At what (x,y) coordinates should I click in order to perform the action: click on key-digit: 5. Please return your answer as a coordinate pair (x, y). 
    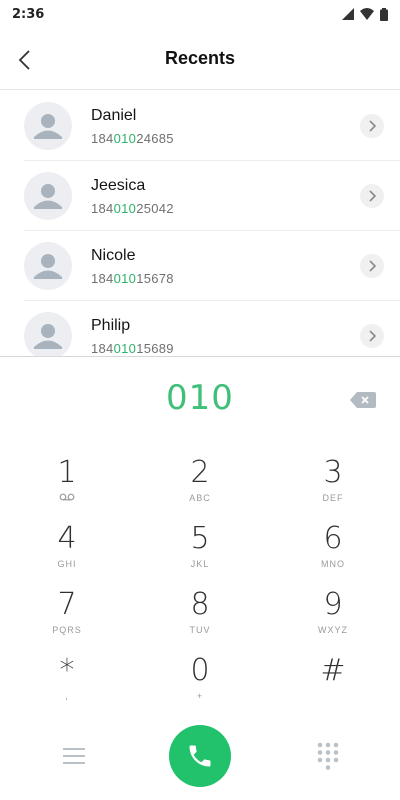
    Looking at the image, I should click on (200, 538).